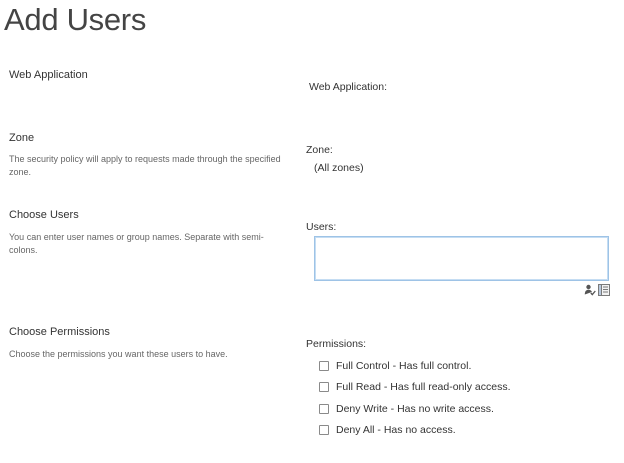 The height and width of the screenshot is (463, 624). I want to click on full-read-label: Full Read - Has full read-only access., so click(423, 387).